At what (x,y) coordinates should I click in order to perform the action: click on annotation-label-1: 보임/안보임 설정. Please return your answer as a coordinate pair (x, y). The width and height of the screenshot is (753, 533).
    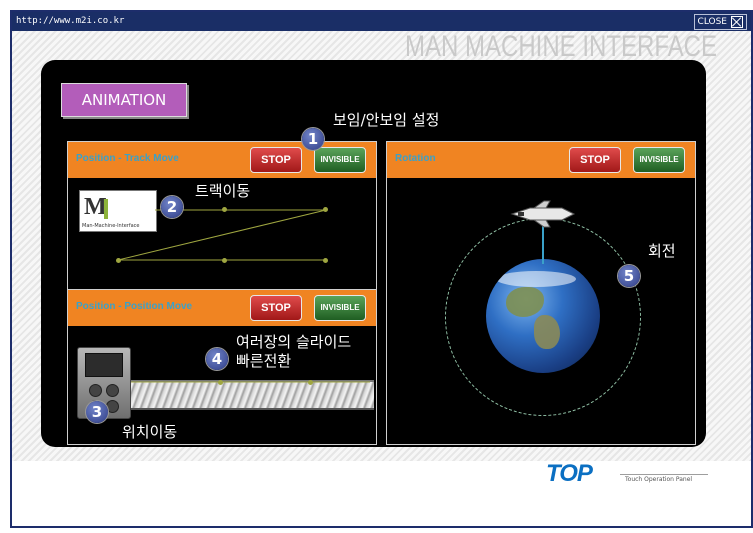
    Looking at the image, I should click on (386, 120).